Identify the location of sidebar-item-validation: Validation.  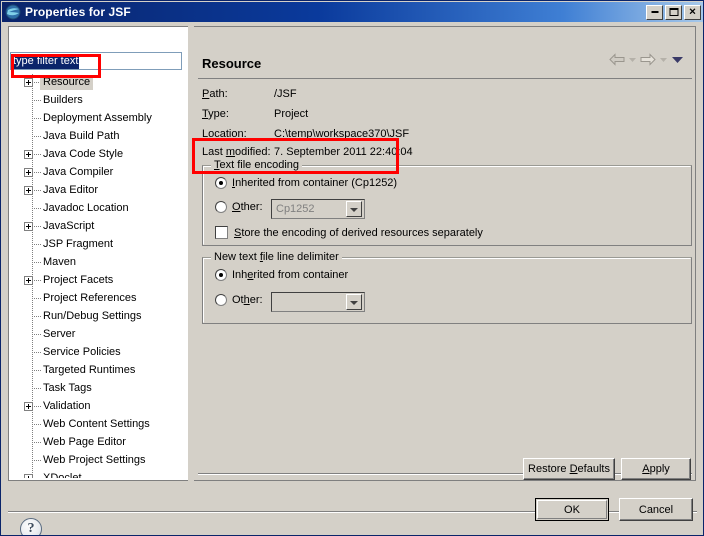
(99, 407).